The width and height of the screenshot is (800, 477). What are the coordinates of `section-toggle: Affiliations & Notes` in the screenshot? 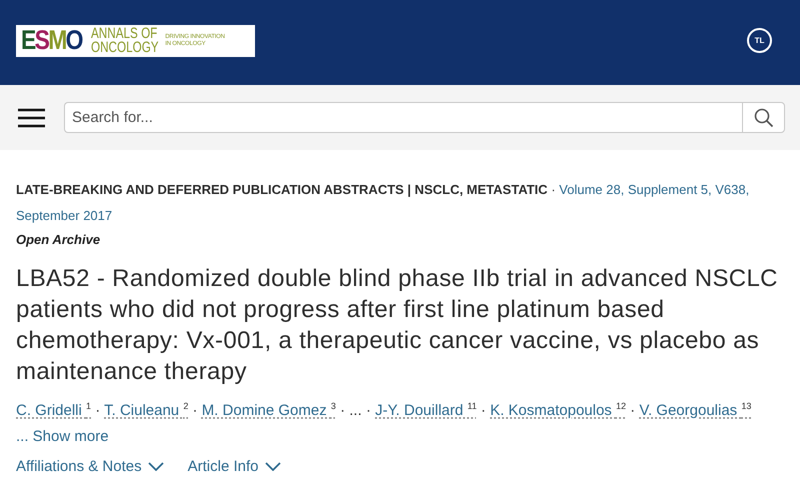 It's located at (90, 466).